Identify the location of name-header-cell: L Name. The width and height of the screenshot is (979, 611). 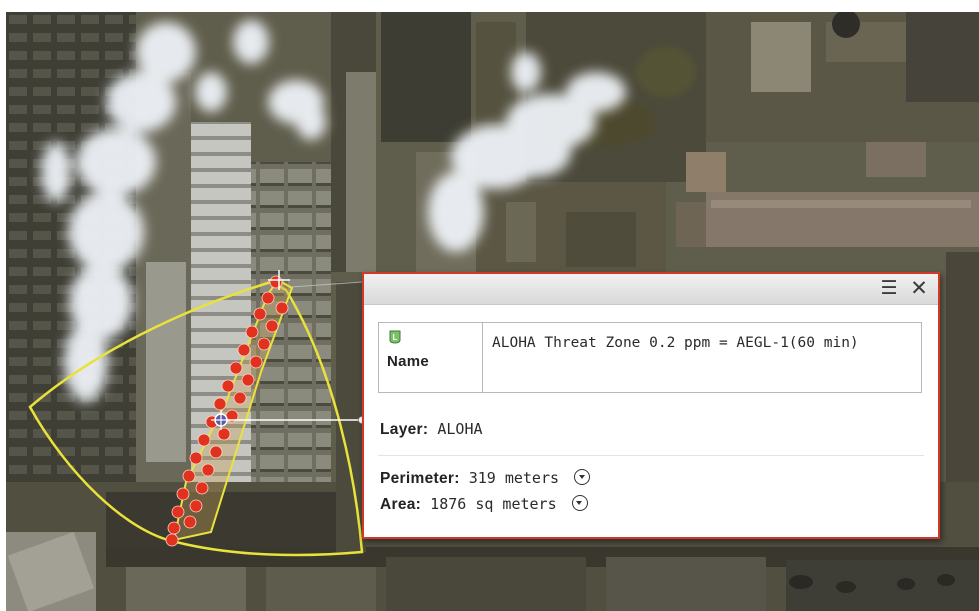
(430, 357).